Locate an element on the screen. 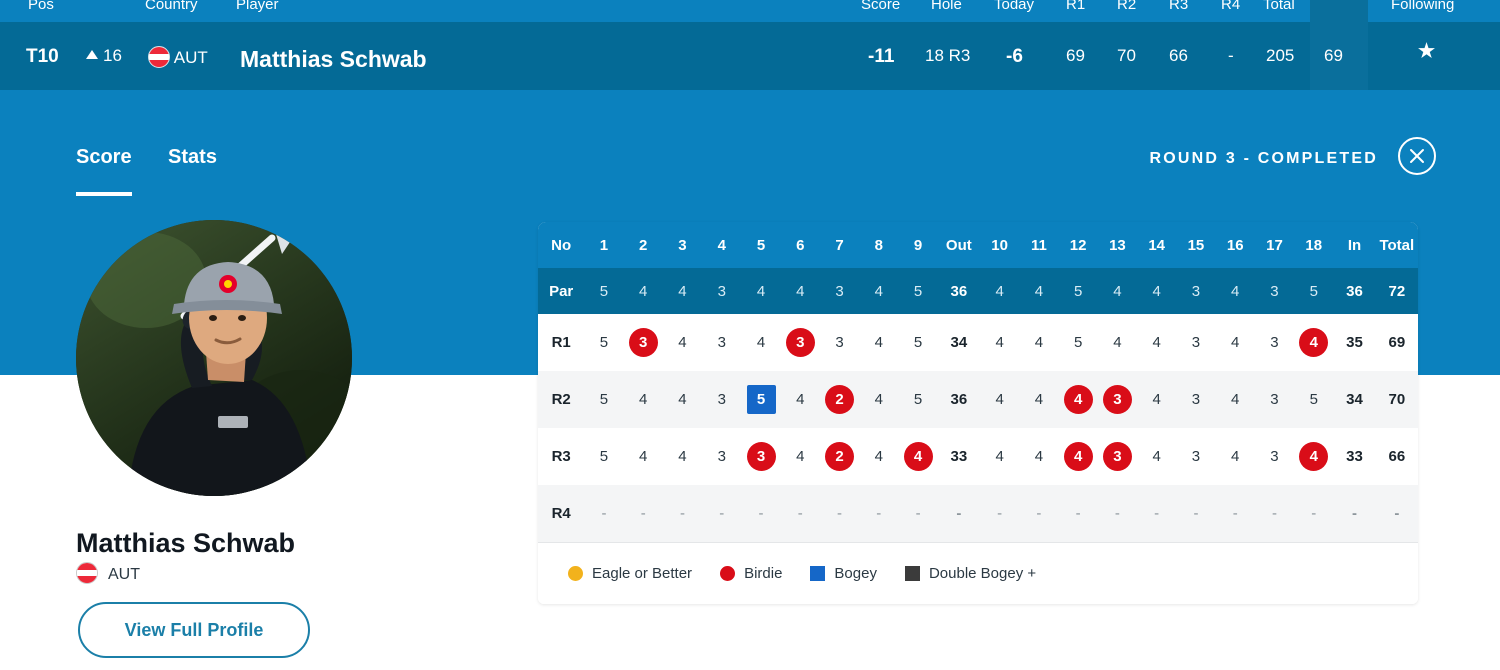 The image size is (1500, 670). scorecard-col-3: 3 is located at coordinates (682, 245).